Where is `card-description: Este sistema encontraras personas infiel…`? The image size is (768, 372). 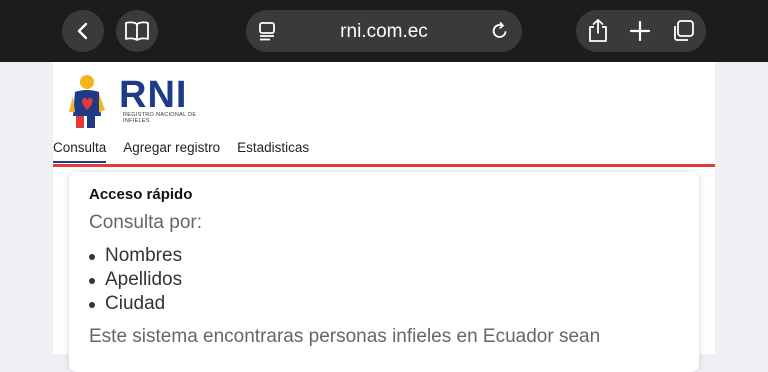
card-description: Este sistema encontraras personas infiel… is located at coordinates (345, 336).